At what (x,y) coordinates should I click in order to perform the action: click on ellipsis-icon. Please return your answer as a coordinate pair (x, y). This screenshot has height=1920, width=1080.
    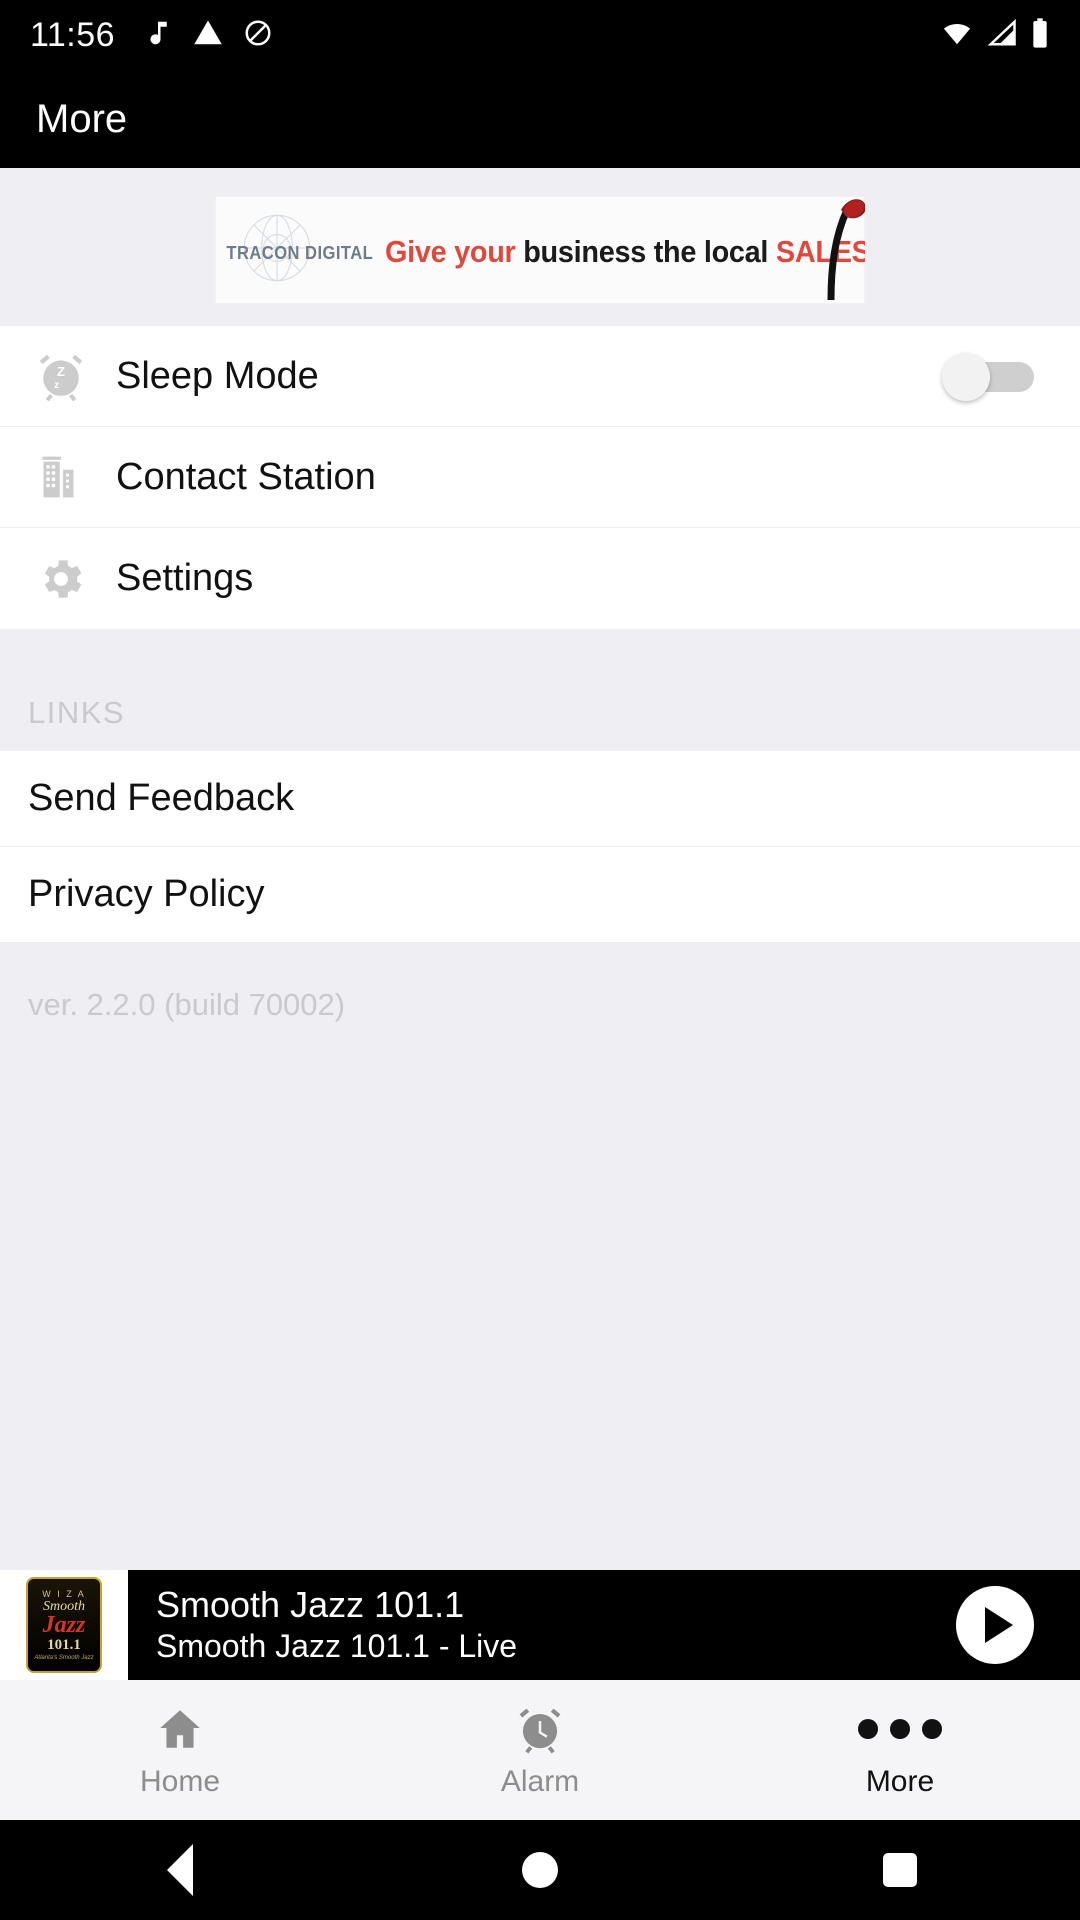
    Looking at the image, I should click on (900, 1729).